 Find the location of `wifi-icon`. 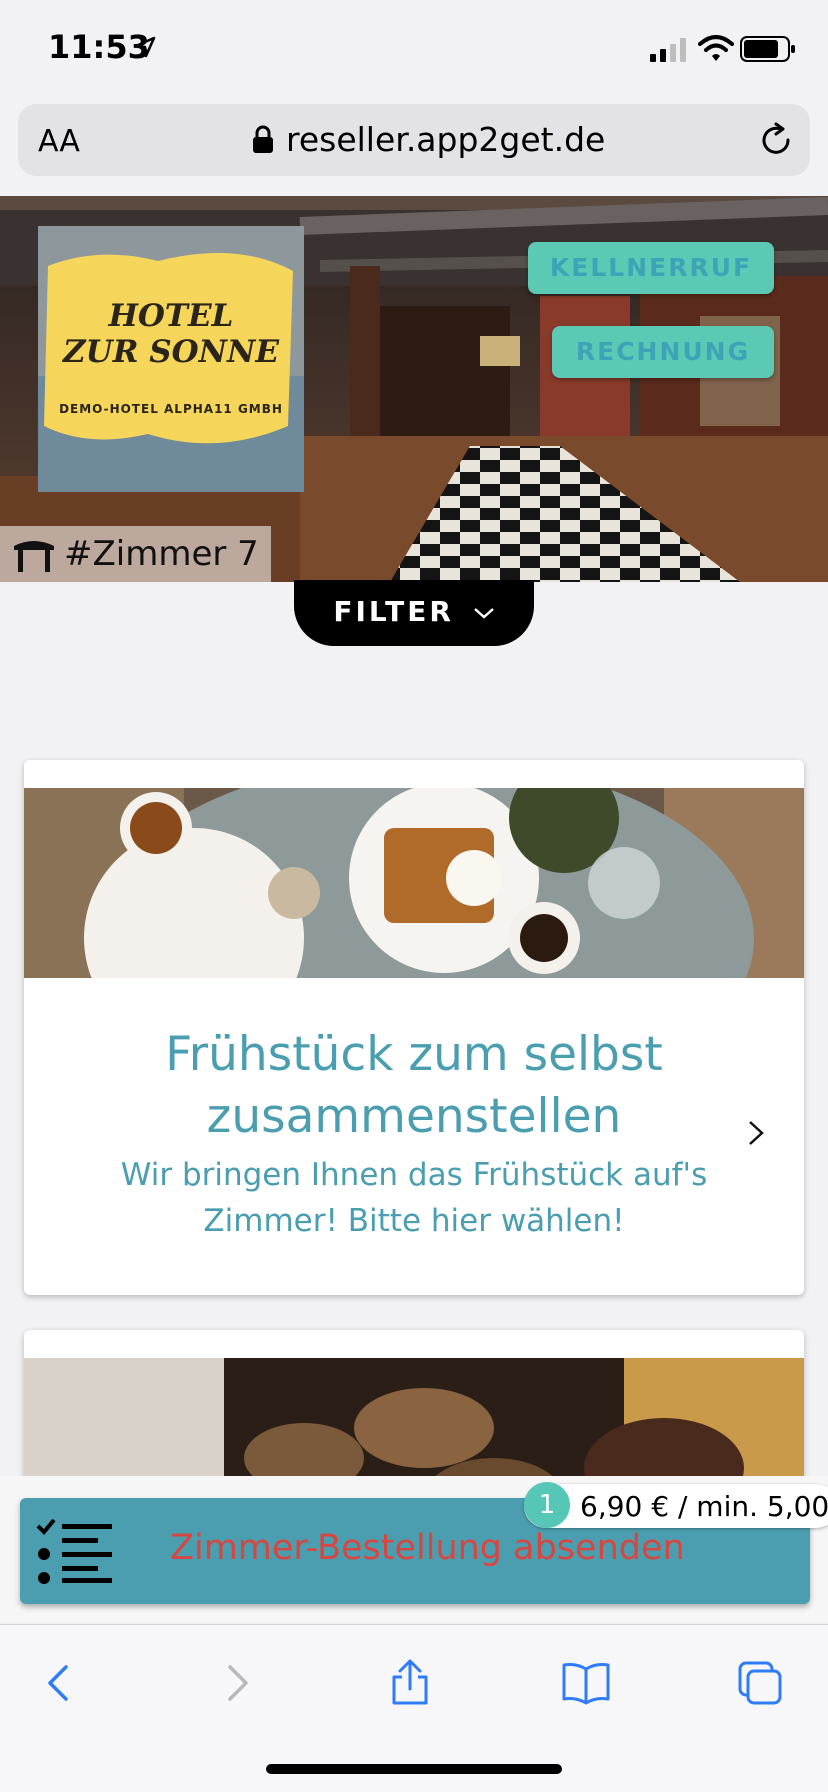

wifi-icon is located at coordinates (716, 48).